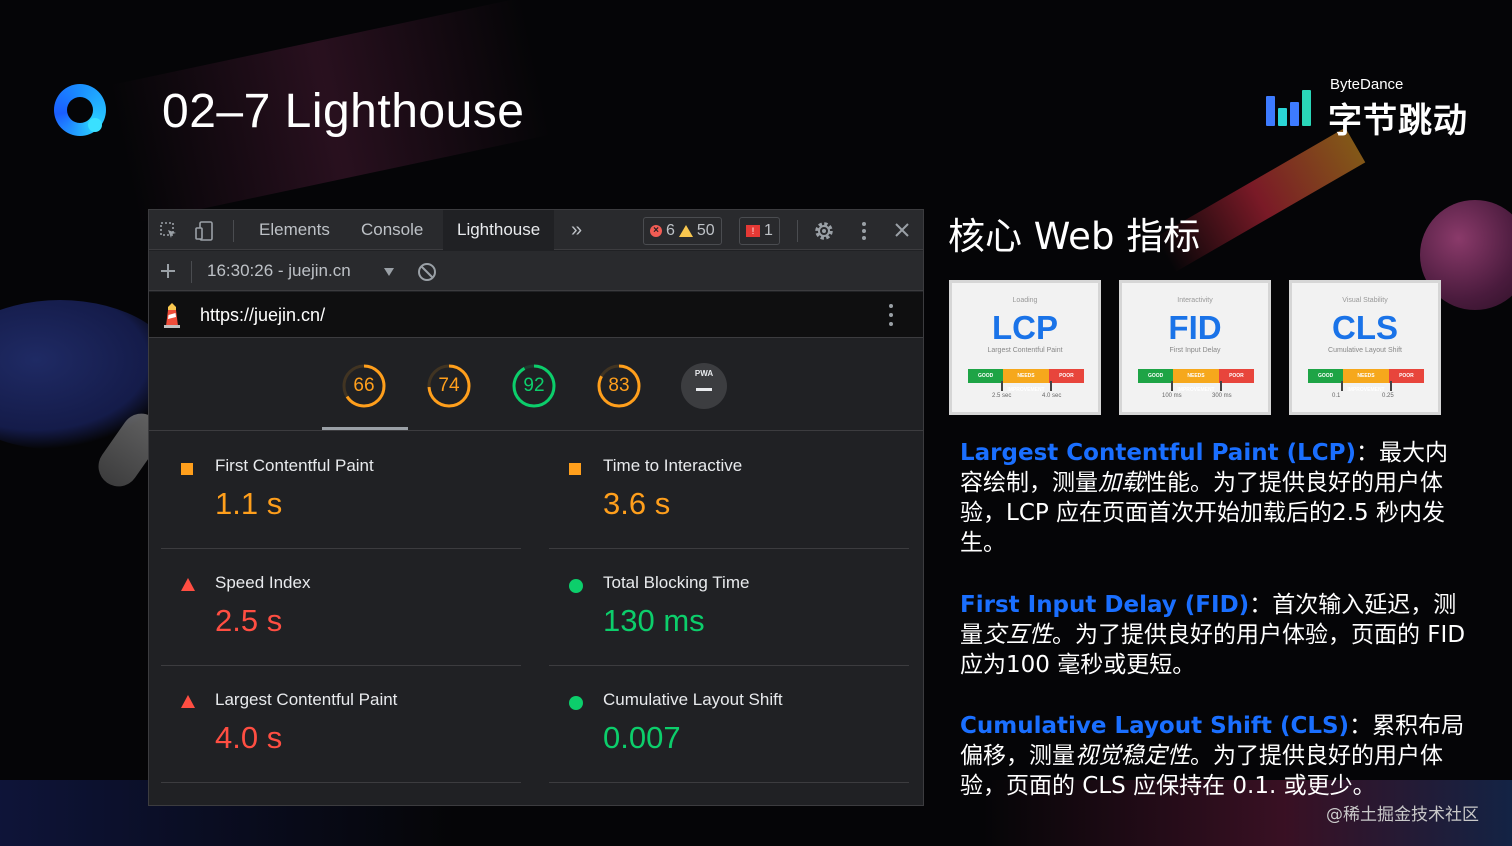 This screenshot has height=846, width=1512. Describe the element at coordinates (676, 582) in the screenshot. I see `metric-label: Total Blocking Time` at that location.